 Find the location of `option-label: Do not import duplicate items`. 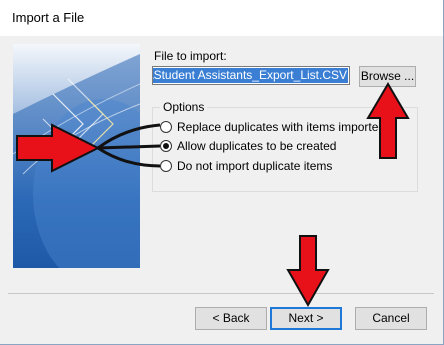

option-label: Do not import duplicate items is located at coordinates (255, 166).